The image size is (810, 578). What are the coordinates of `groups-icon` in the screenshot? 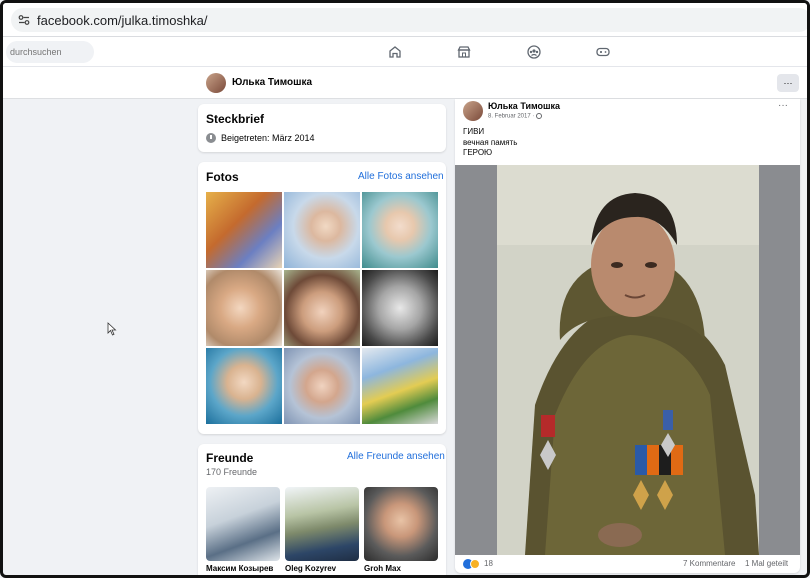 It's located at (534, 52).